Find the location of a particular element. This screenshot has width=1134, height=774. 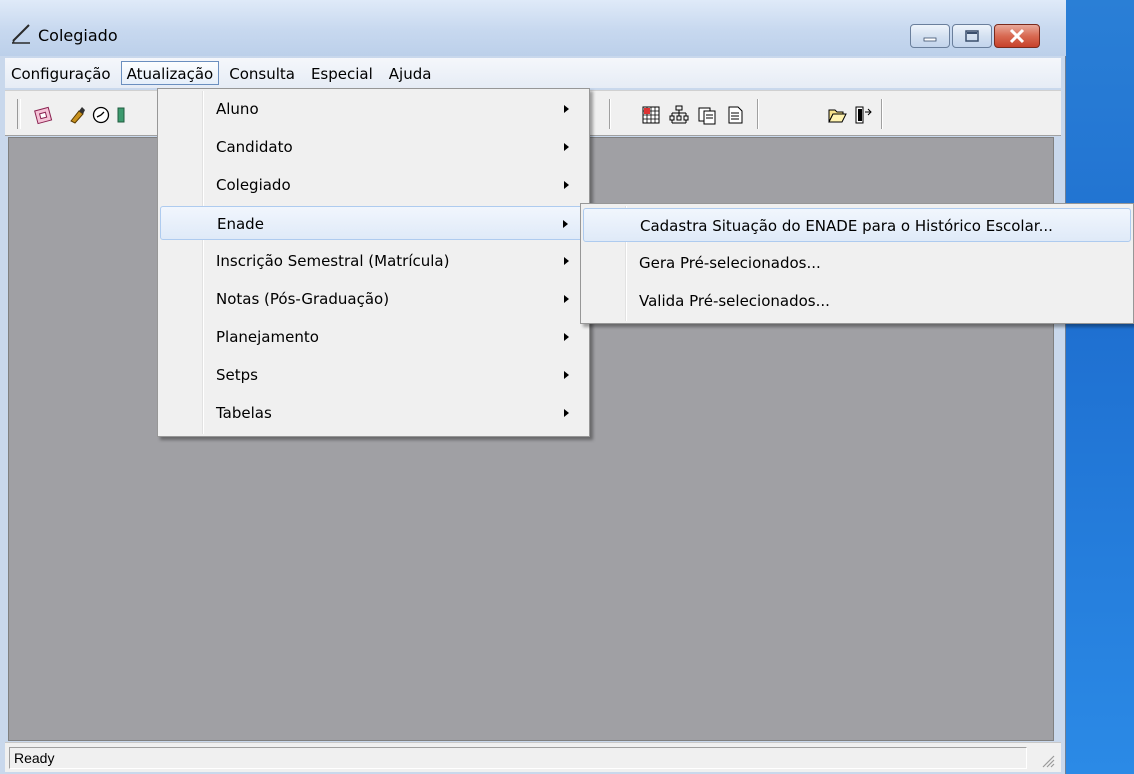

menu-ajuda: Ajuda is located at coordinates (410, 73).